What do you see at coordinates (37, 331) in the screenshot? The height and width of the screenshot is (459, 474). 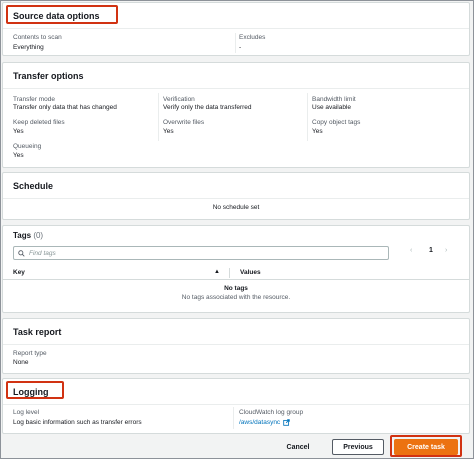 I see `task-report-title: Task report` at bounding box center [37, 331].